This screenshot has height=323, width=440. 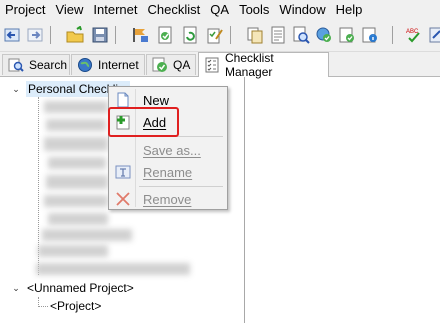 I want to click on tab-search: Search, so click(x=36, y=64).